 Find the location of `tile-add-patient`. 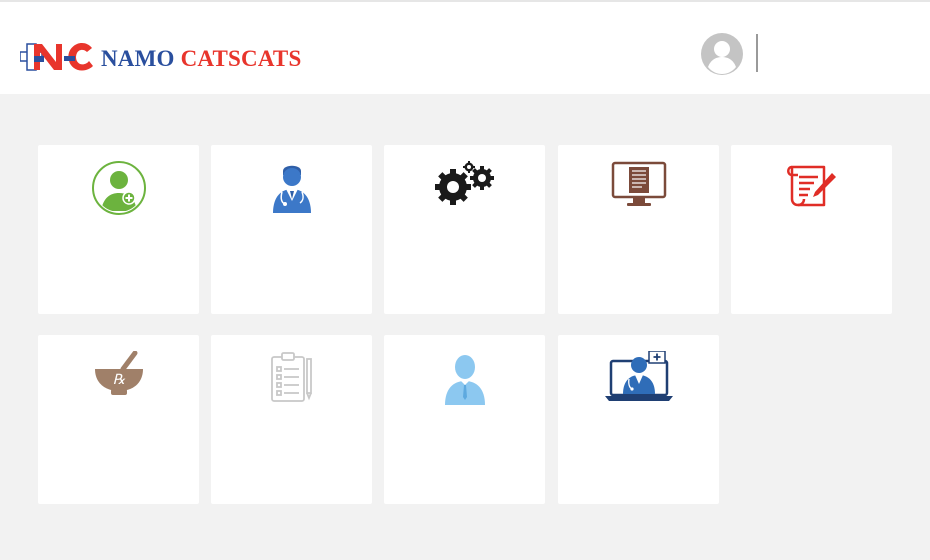

tile-add-patient is located at coordinates (118, 229).